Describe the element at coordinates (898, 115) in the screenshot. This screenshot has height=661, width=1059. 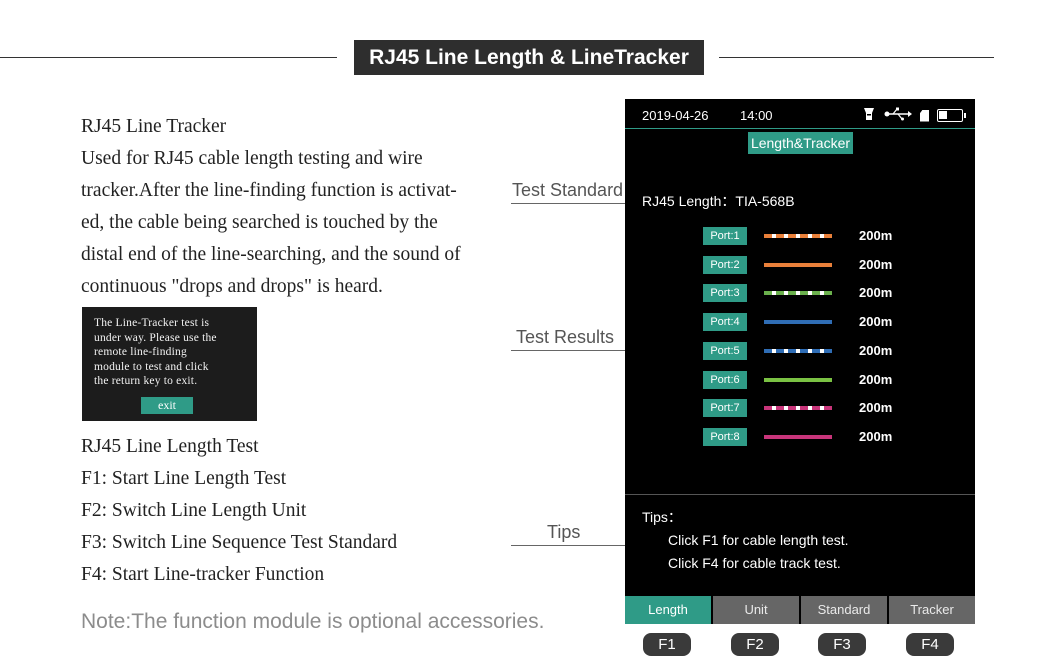
I see `usb-icon` at that location.